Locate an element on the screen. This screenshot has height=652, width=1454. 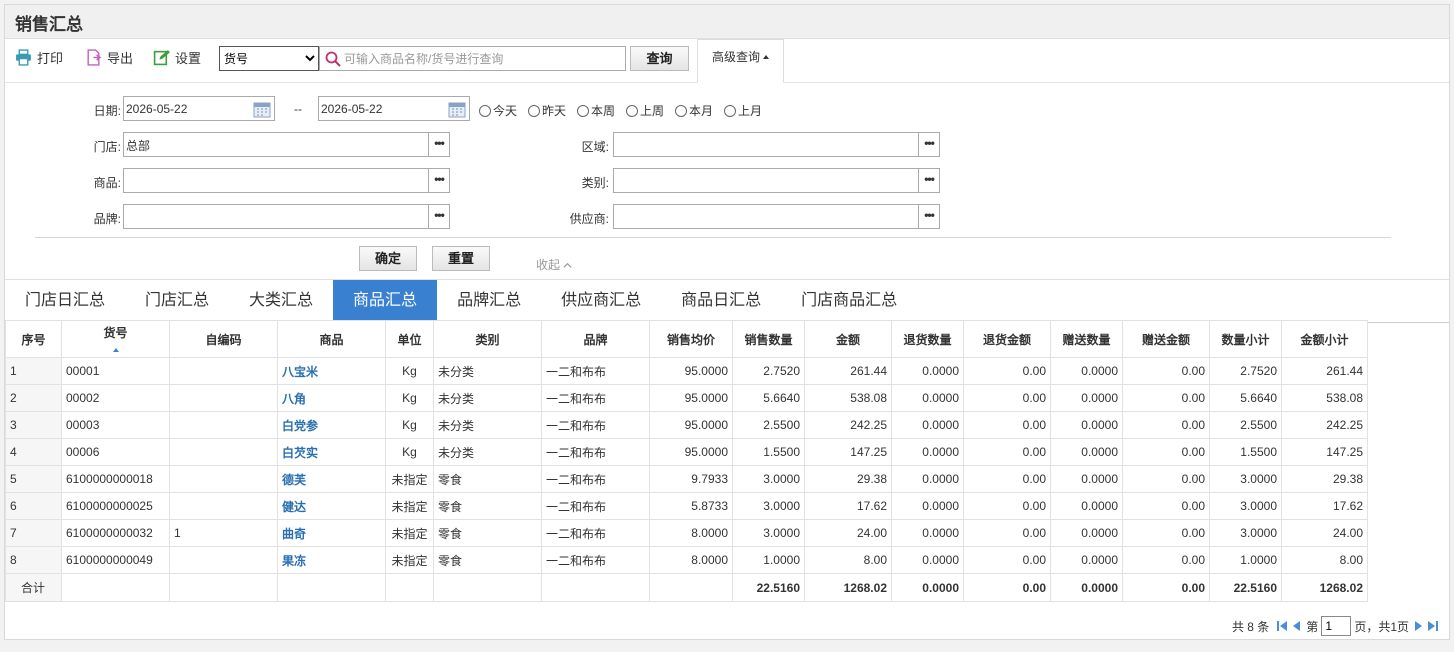
column-header: 自编码 is located at coordinates (223, 339).